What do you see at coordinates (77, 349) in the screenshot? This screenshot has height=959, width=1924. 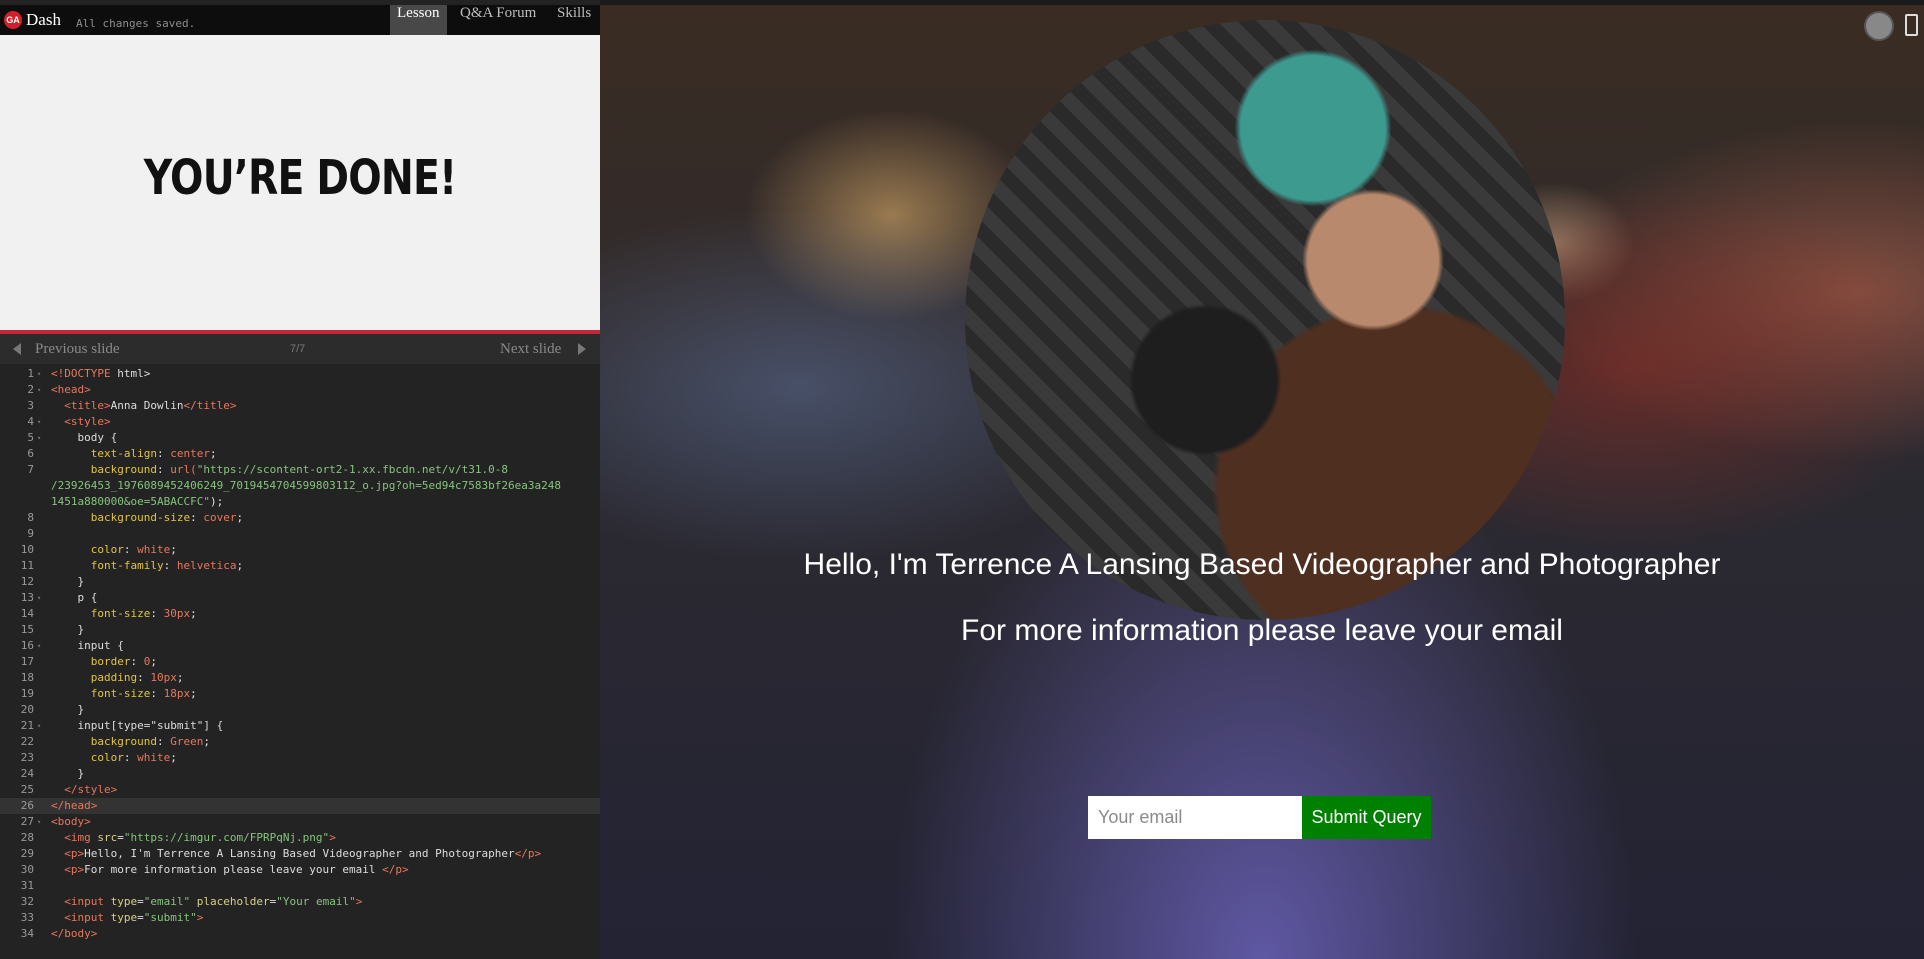 I see `previous-slide-button: Previous slide` at bounding box center [77, 349].